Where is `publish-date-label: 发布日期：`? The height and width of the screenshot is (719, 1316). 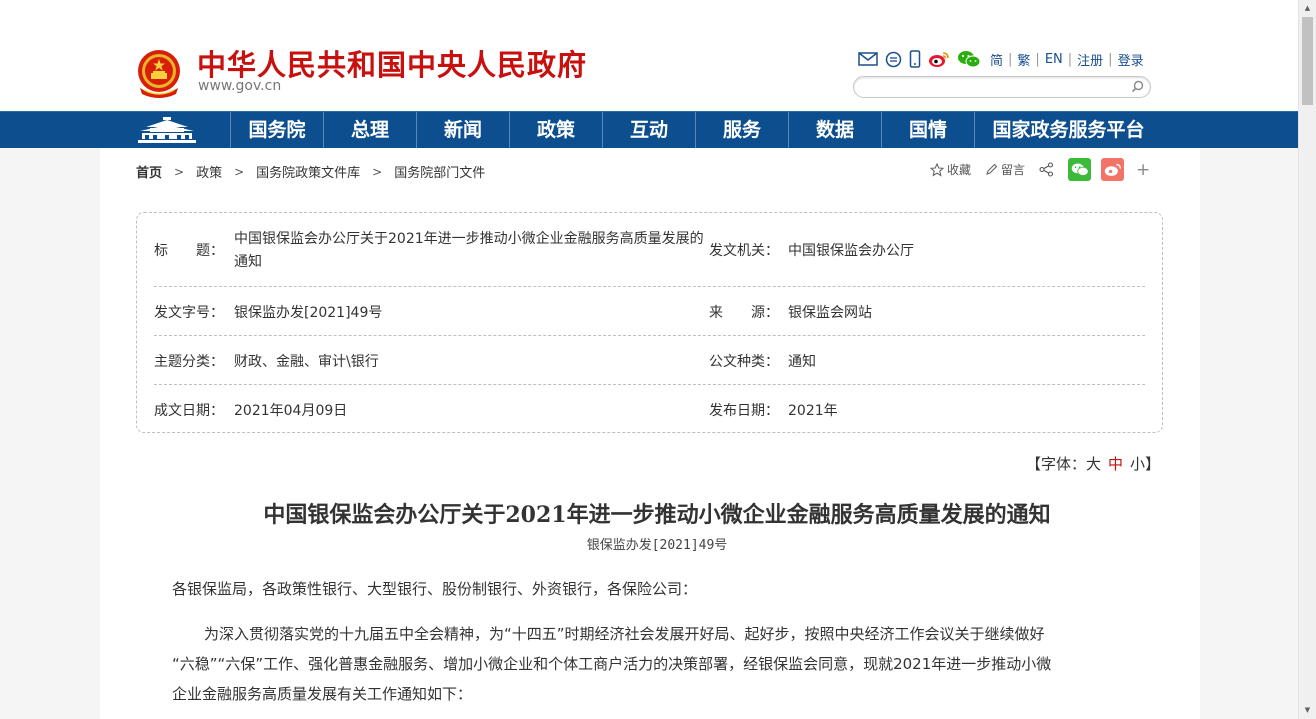 publish-date-label: 发布日期： is located at coordinates (744, 411).